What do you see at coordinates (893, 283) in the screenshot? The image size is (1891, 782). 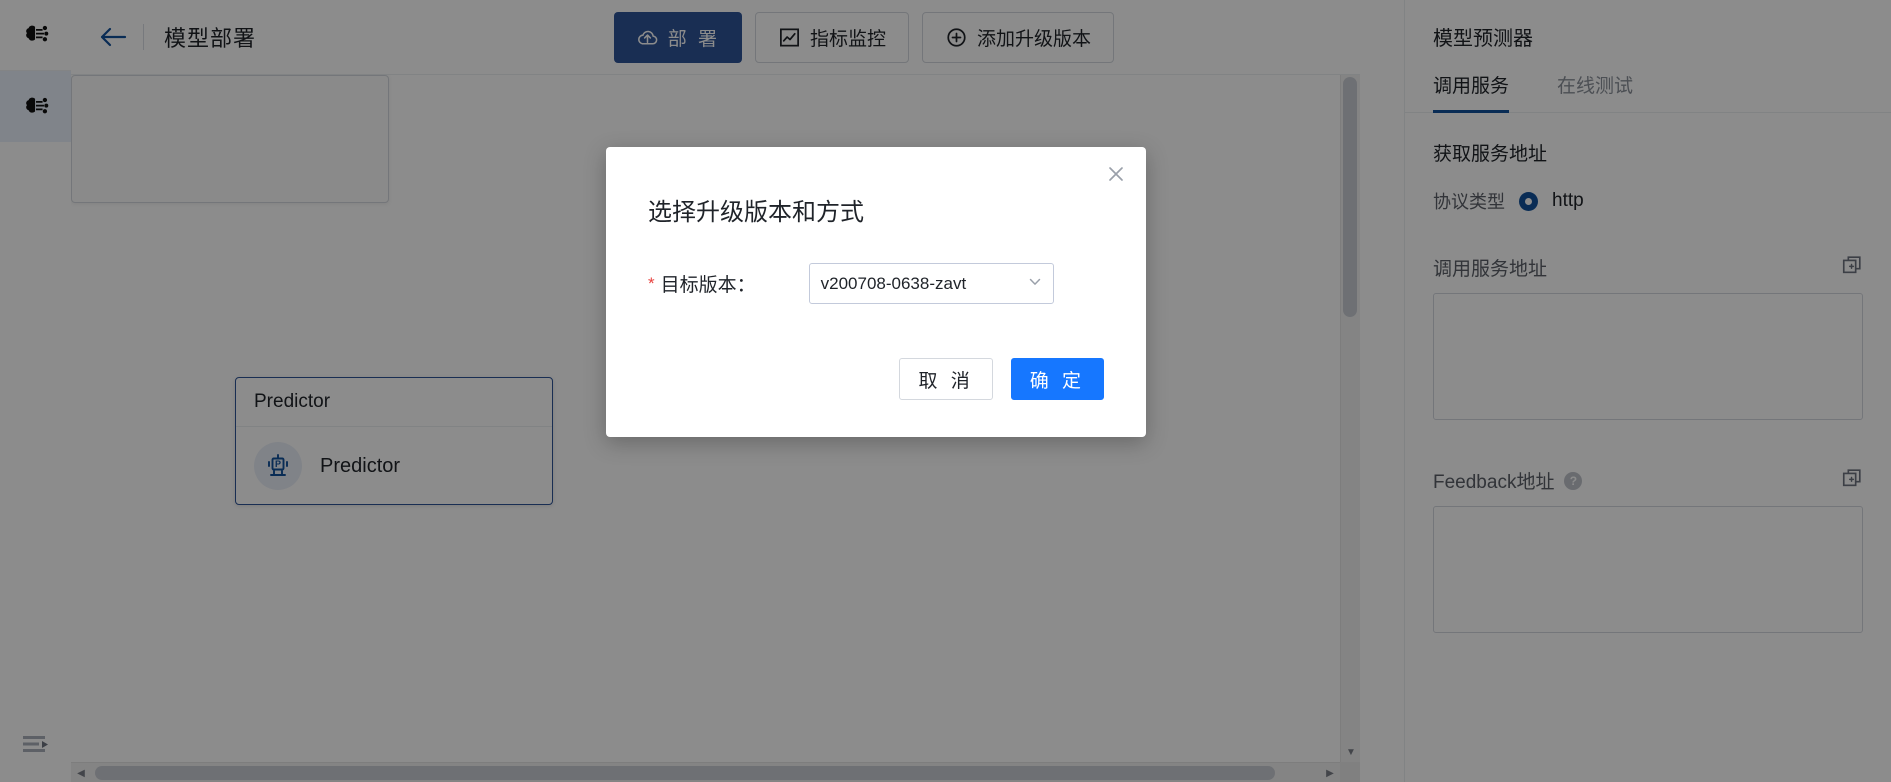 I see `target-version-value: v200708-0638-zavt` at bounding box center [893, 283].